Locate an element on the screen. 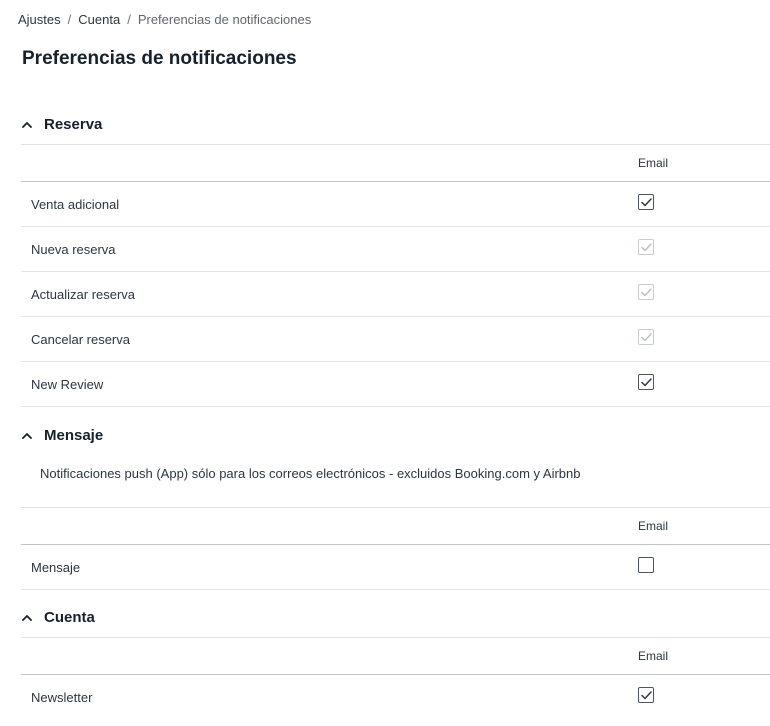  breadcrumb-ajustes: Ajustes is located at coordinates (39, 19).